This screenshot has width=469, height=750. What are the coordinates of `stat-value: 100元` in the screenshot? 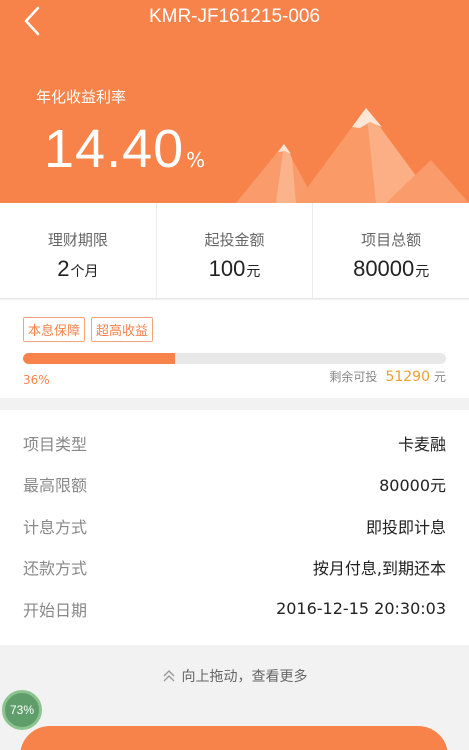 It's located at (235, 269).